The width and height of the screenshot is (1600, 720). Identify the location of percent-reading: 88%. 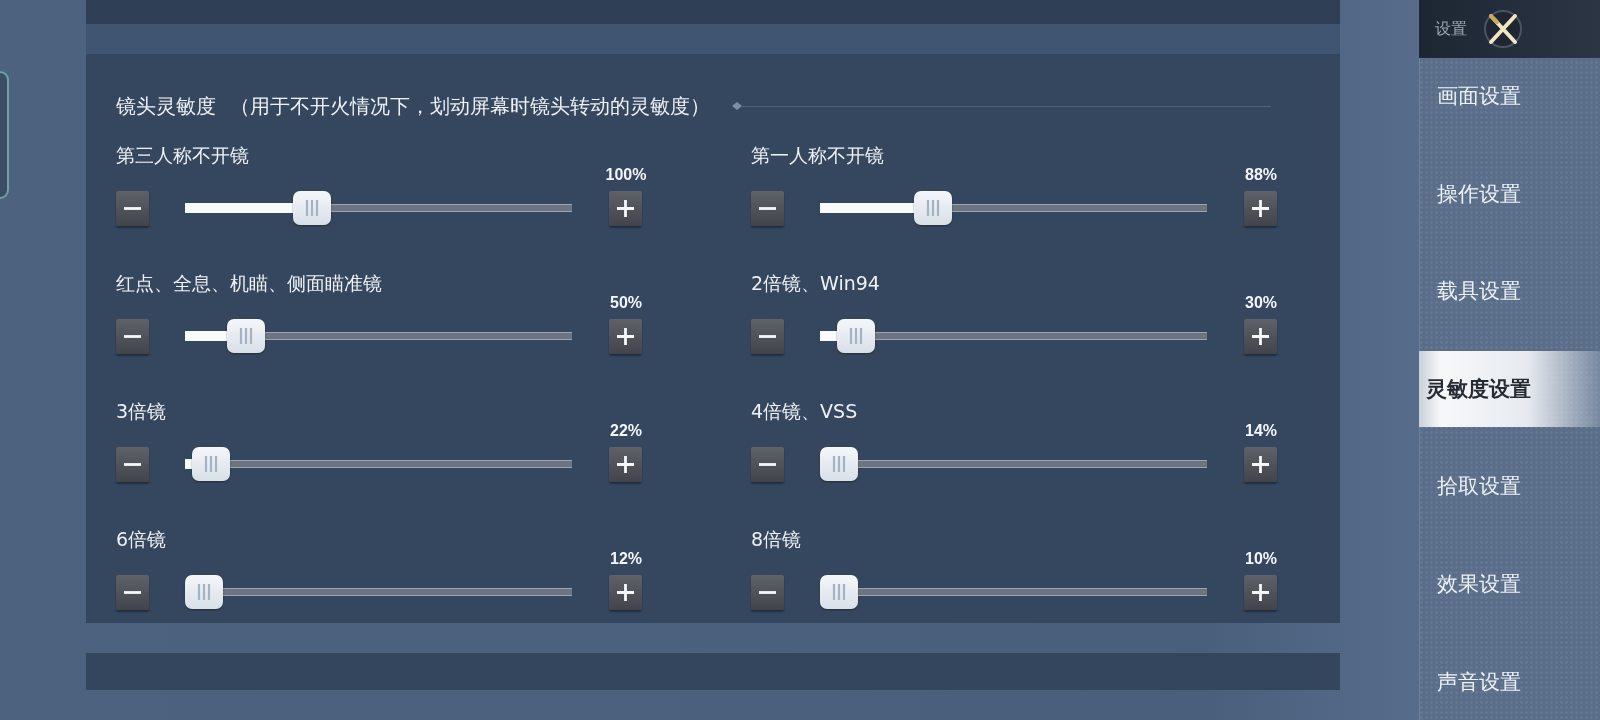
(1261, 175).